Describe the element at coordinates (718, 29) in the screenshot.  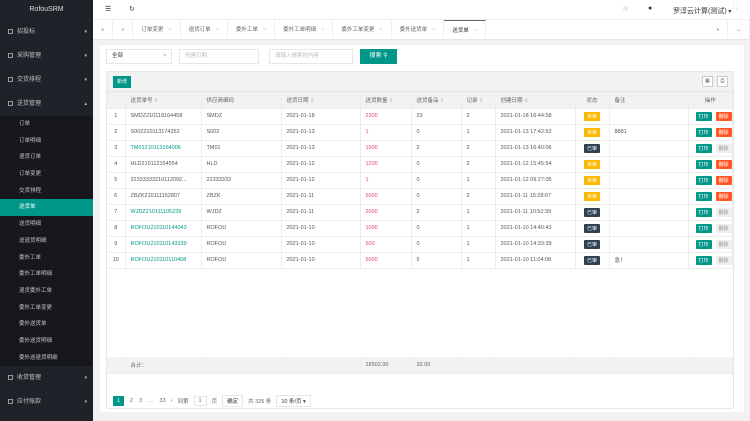
I see `tabs-scroll-right-icon: »` at that location.